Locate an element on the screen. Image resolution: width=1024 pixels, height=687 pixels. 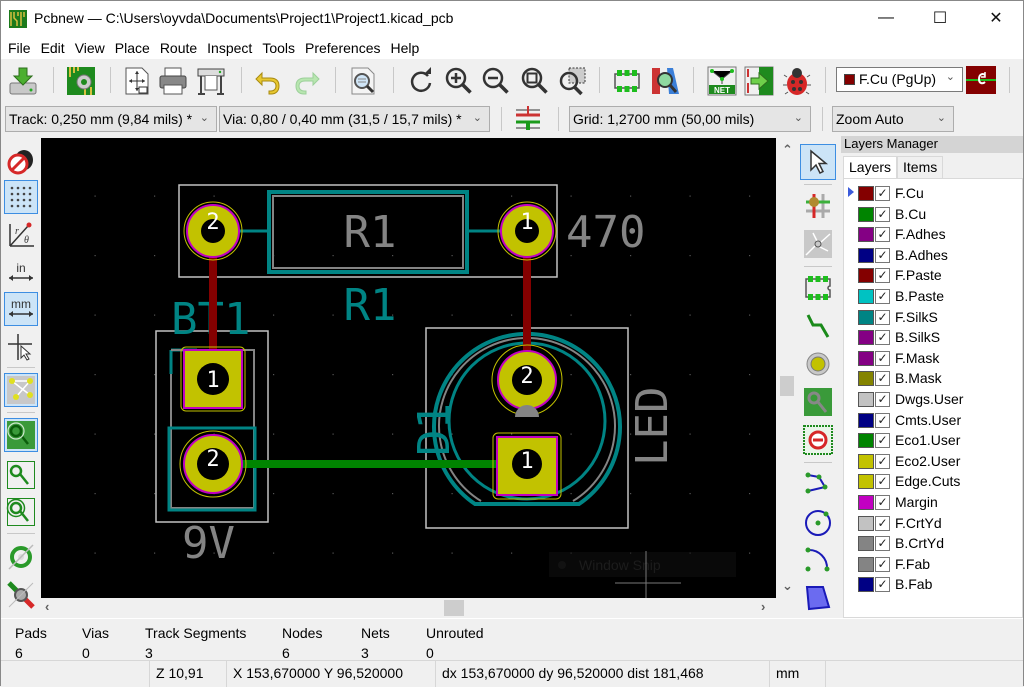
vertical-scroll-thumb is located at coordinates (787, 386).